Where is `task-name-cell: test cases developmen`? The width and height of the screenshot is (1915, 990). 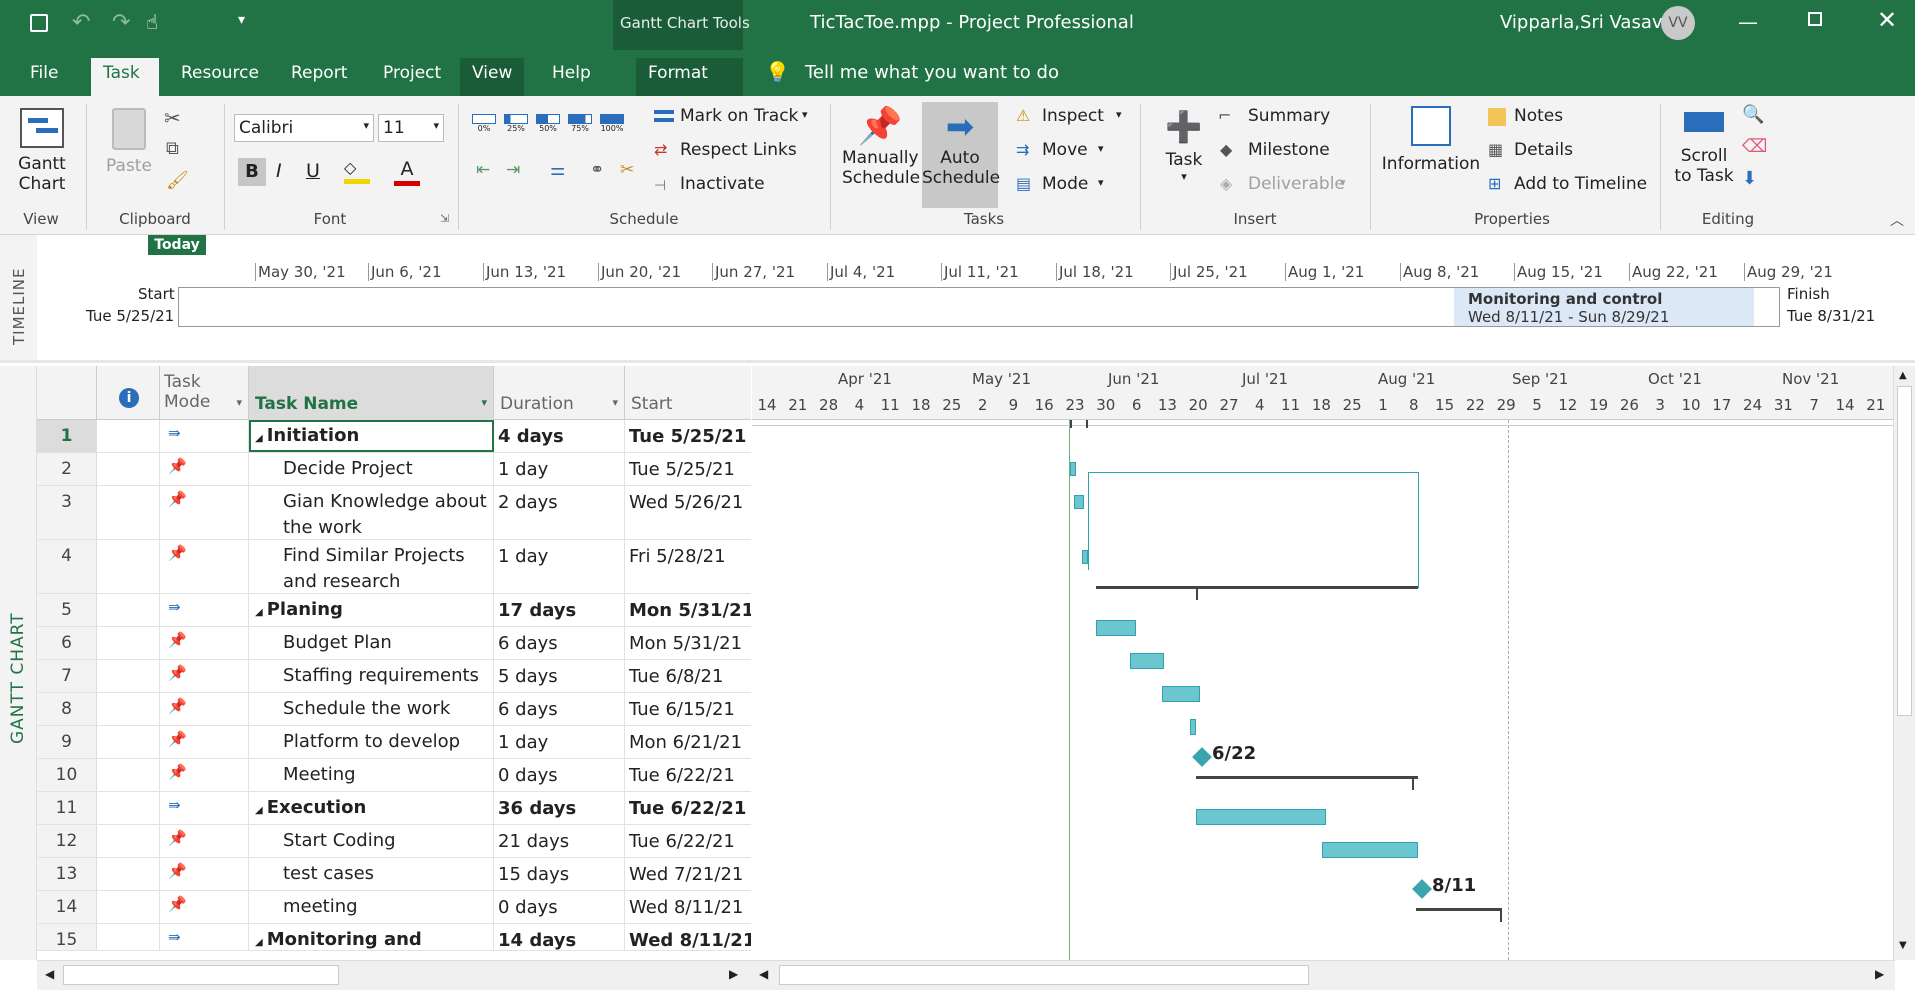 task-name-cell: test cases developmen is located at coordinates (371, 874).